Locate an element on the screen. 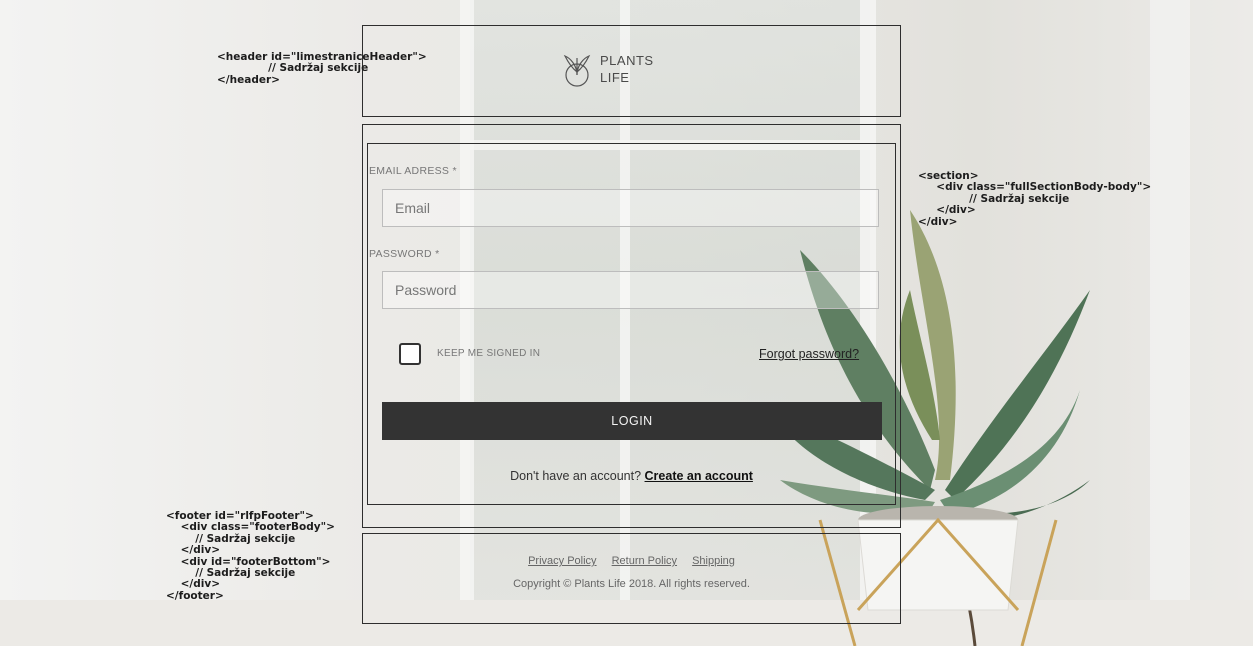 Image resolution: width=1253 pixels, height=646 pixels. shipping-link: Shipping is located at coordinates (713, 561).